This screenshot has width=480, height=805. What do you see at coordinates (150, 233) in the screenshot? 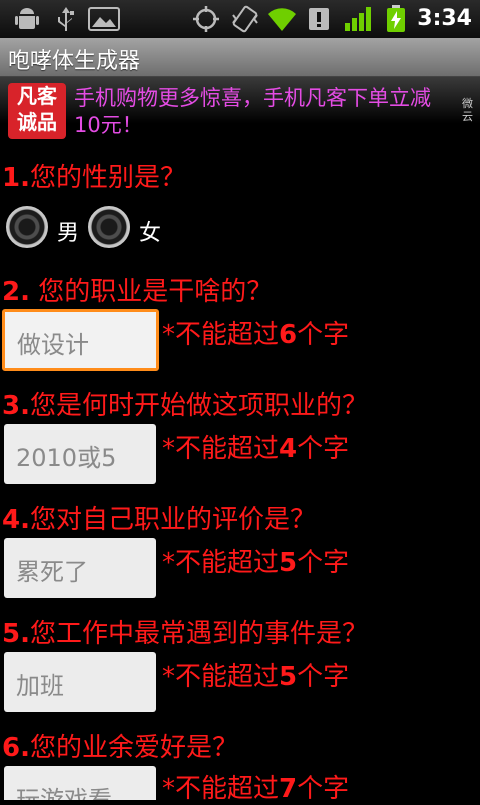
I see `gender-female-label: 女` at bounding box center [150, 233].